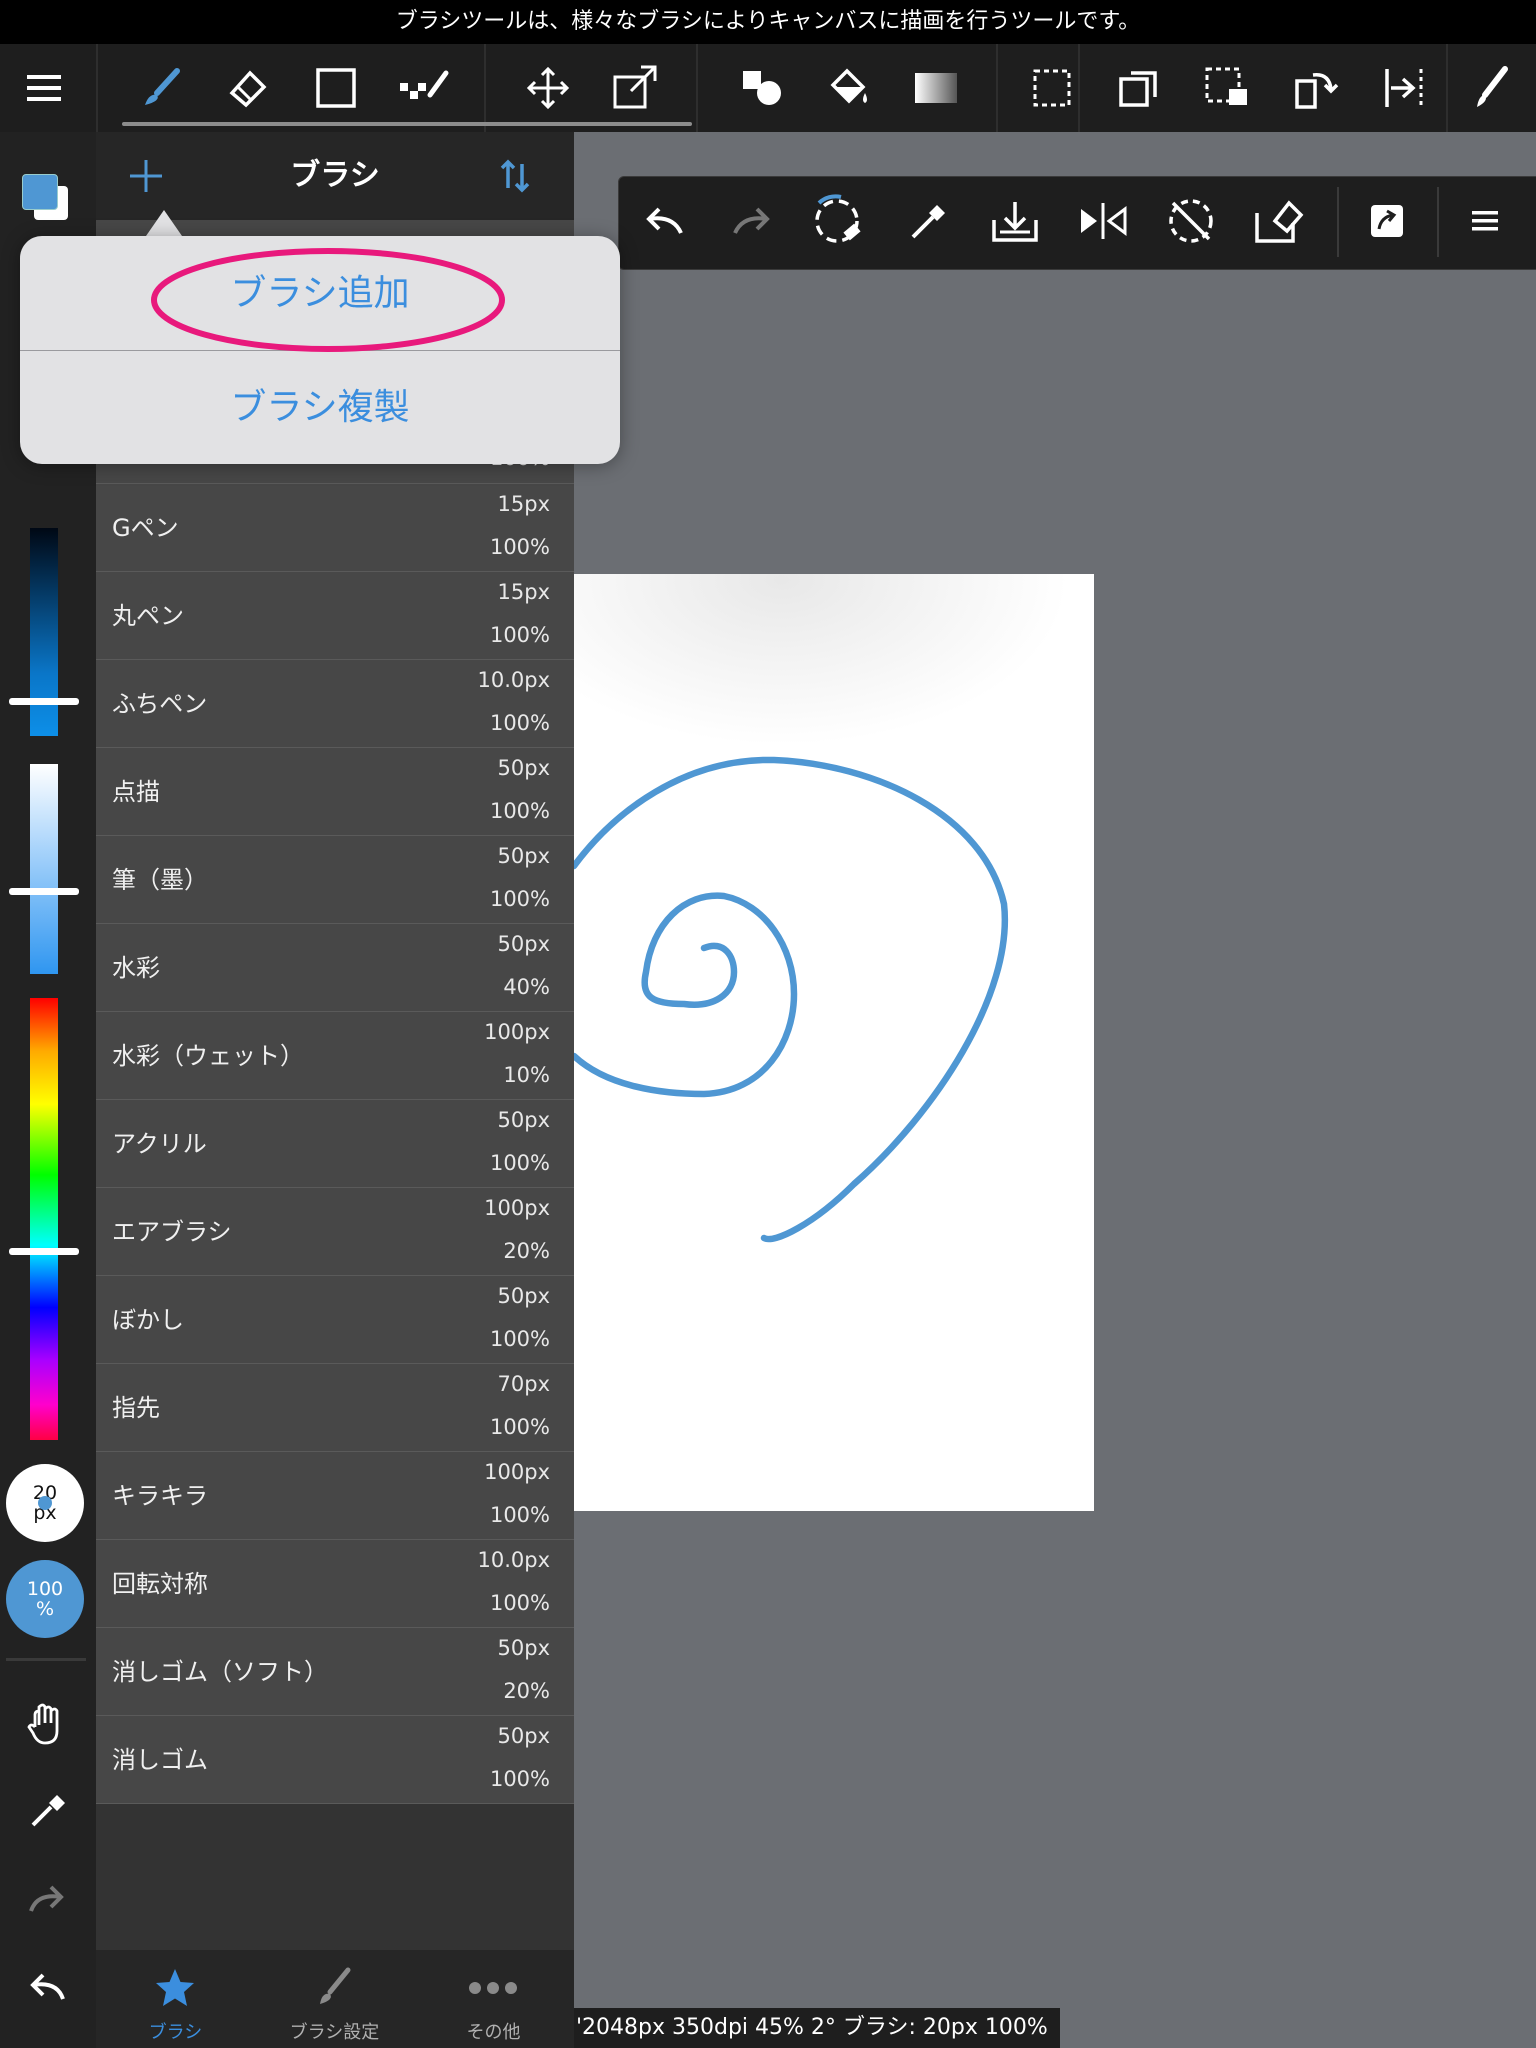 This screenshot has height=2048, width=1536. What do you see at coordinates (47, 1725) in the screenshot?
I see `hand-icon` at bounding box center [47, 1725].